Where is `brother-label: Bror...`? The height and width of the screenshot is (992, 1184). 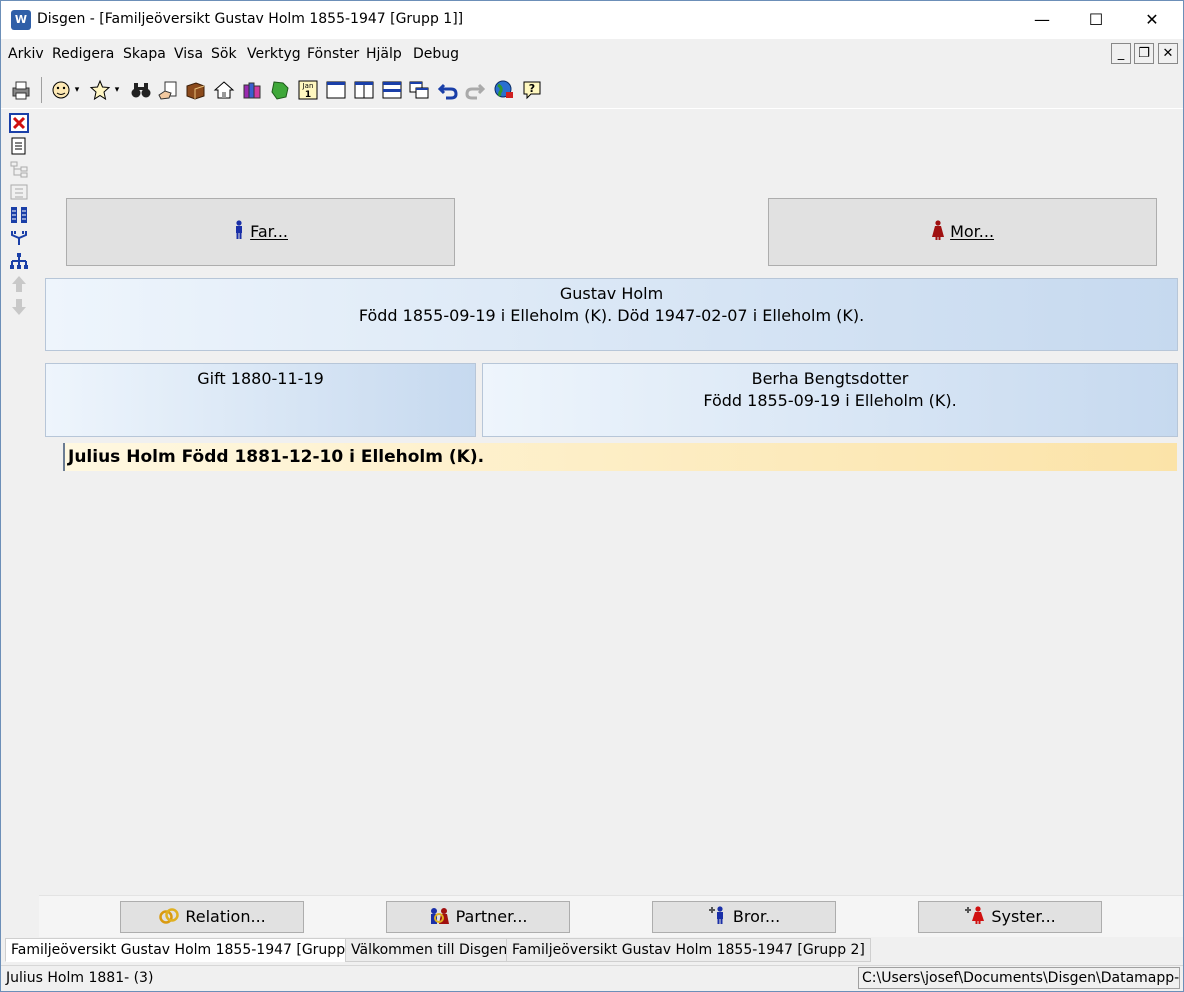 brother-label: Bror... is located at coordinates (756, 916).